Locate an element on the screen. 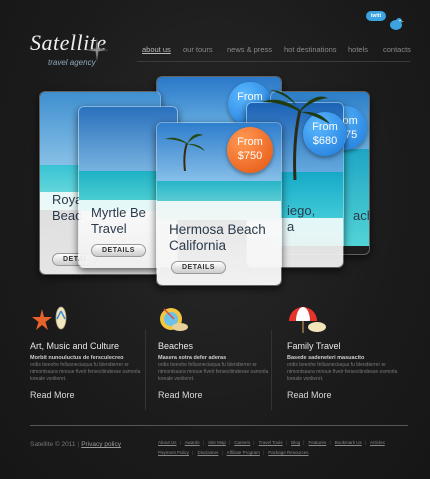  feature-subtitle: Basede sadeneteri masuacito is located at coordinates (326, 358).